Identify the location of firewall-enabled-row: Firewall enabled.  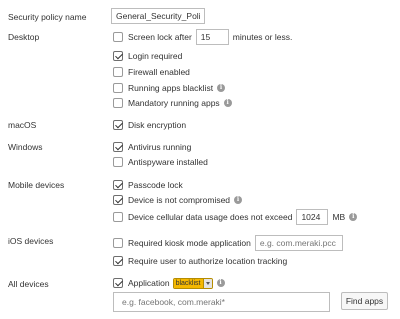
(151, 72).